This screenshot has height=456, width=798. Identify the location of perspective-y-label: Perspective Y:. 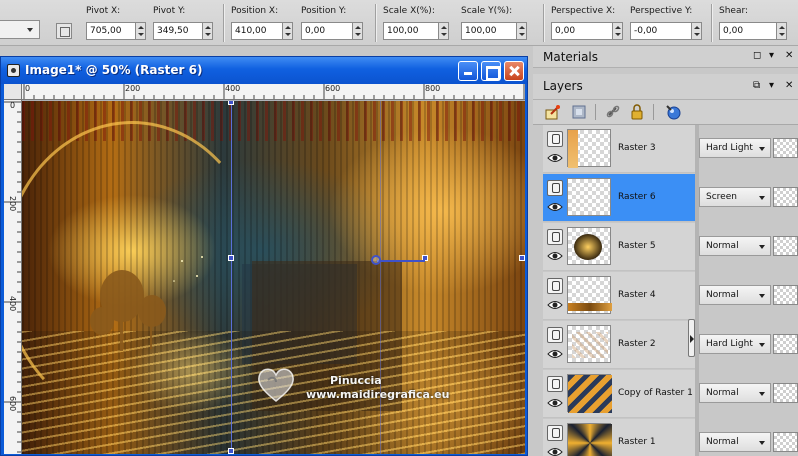
(661, 11).